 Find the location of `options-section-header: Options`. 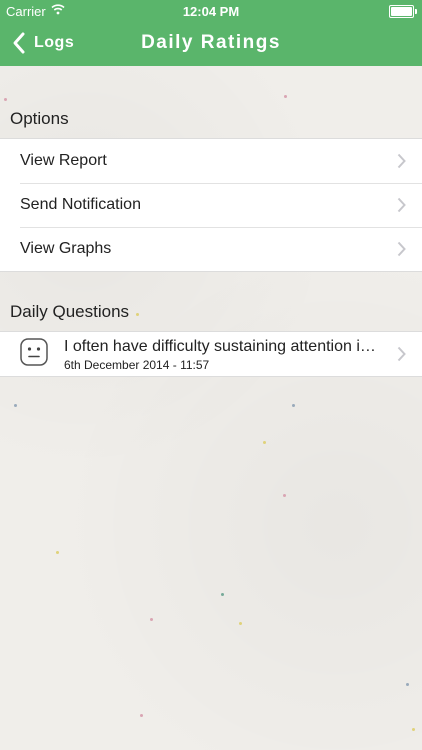

options-section-header: Options is located at coordinates (39, 118).